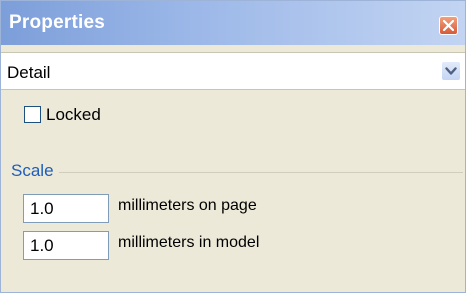  What do you see at coordinates (57, 22) in the screenshot?
I see `panel-title: Properties` at bounding box center [57, 22].